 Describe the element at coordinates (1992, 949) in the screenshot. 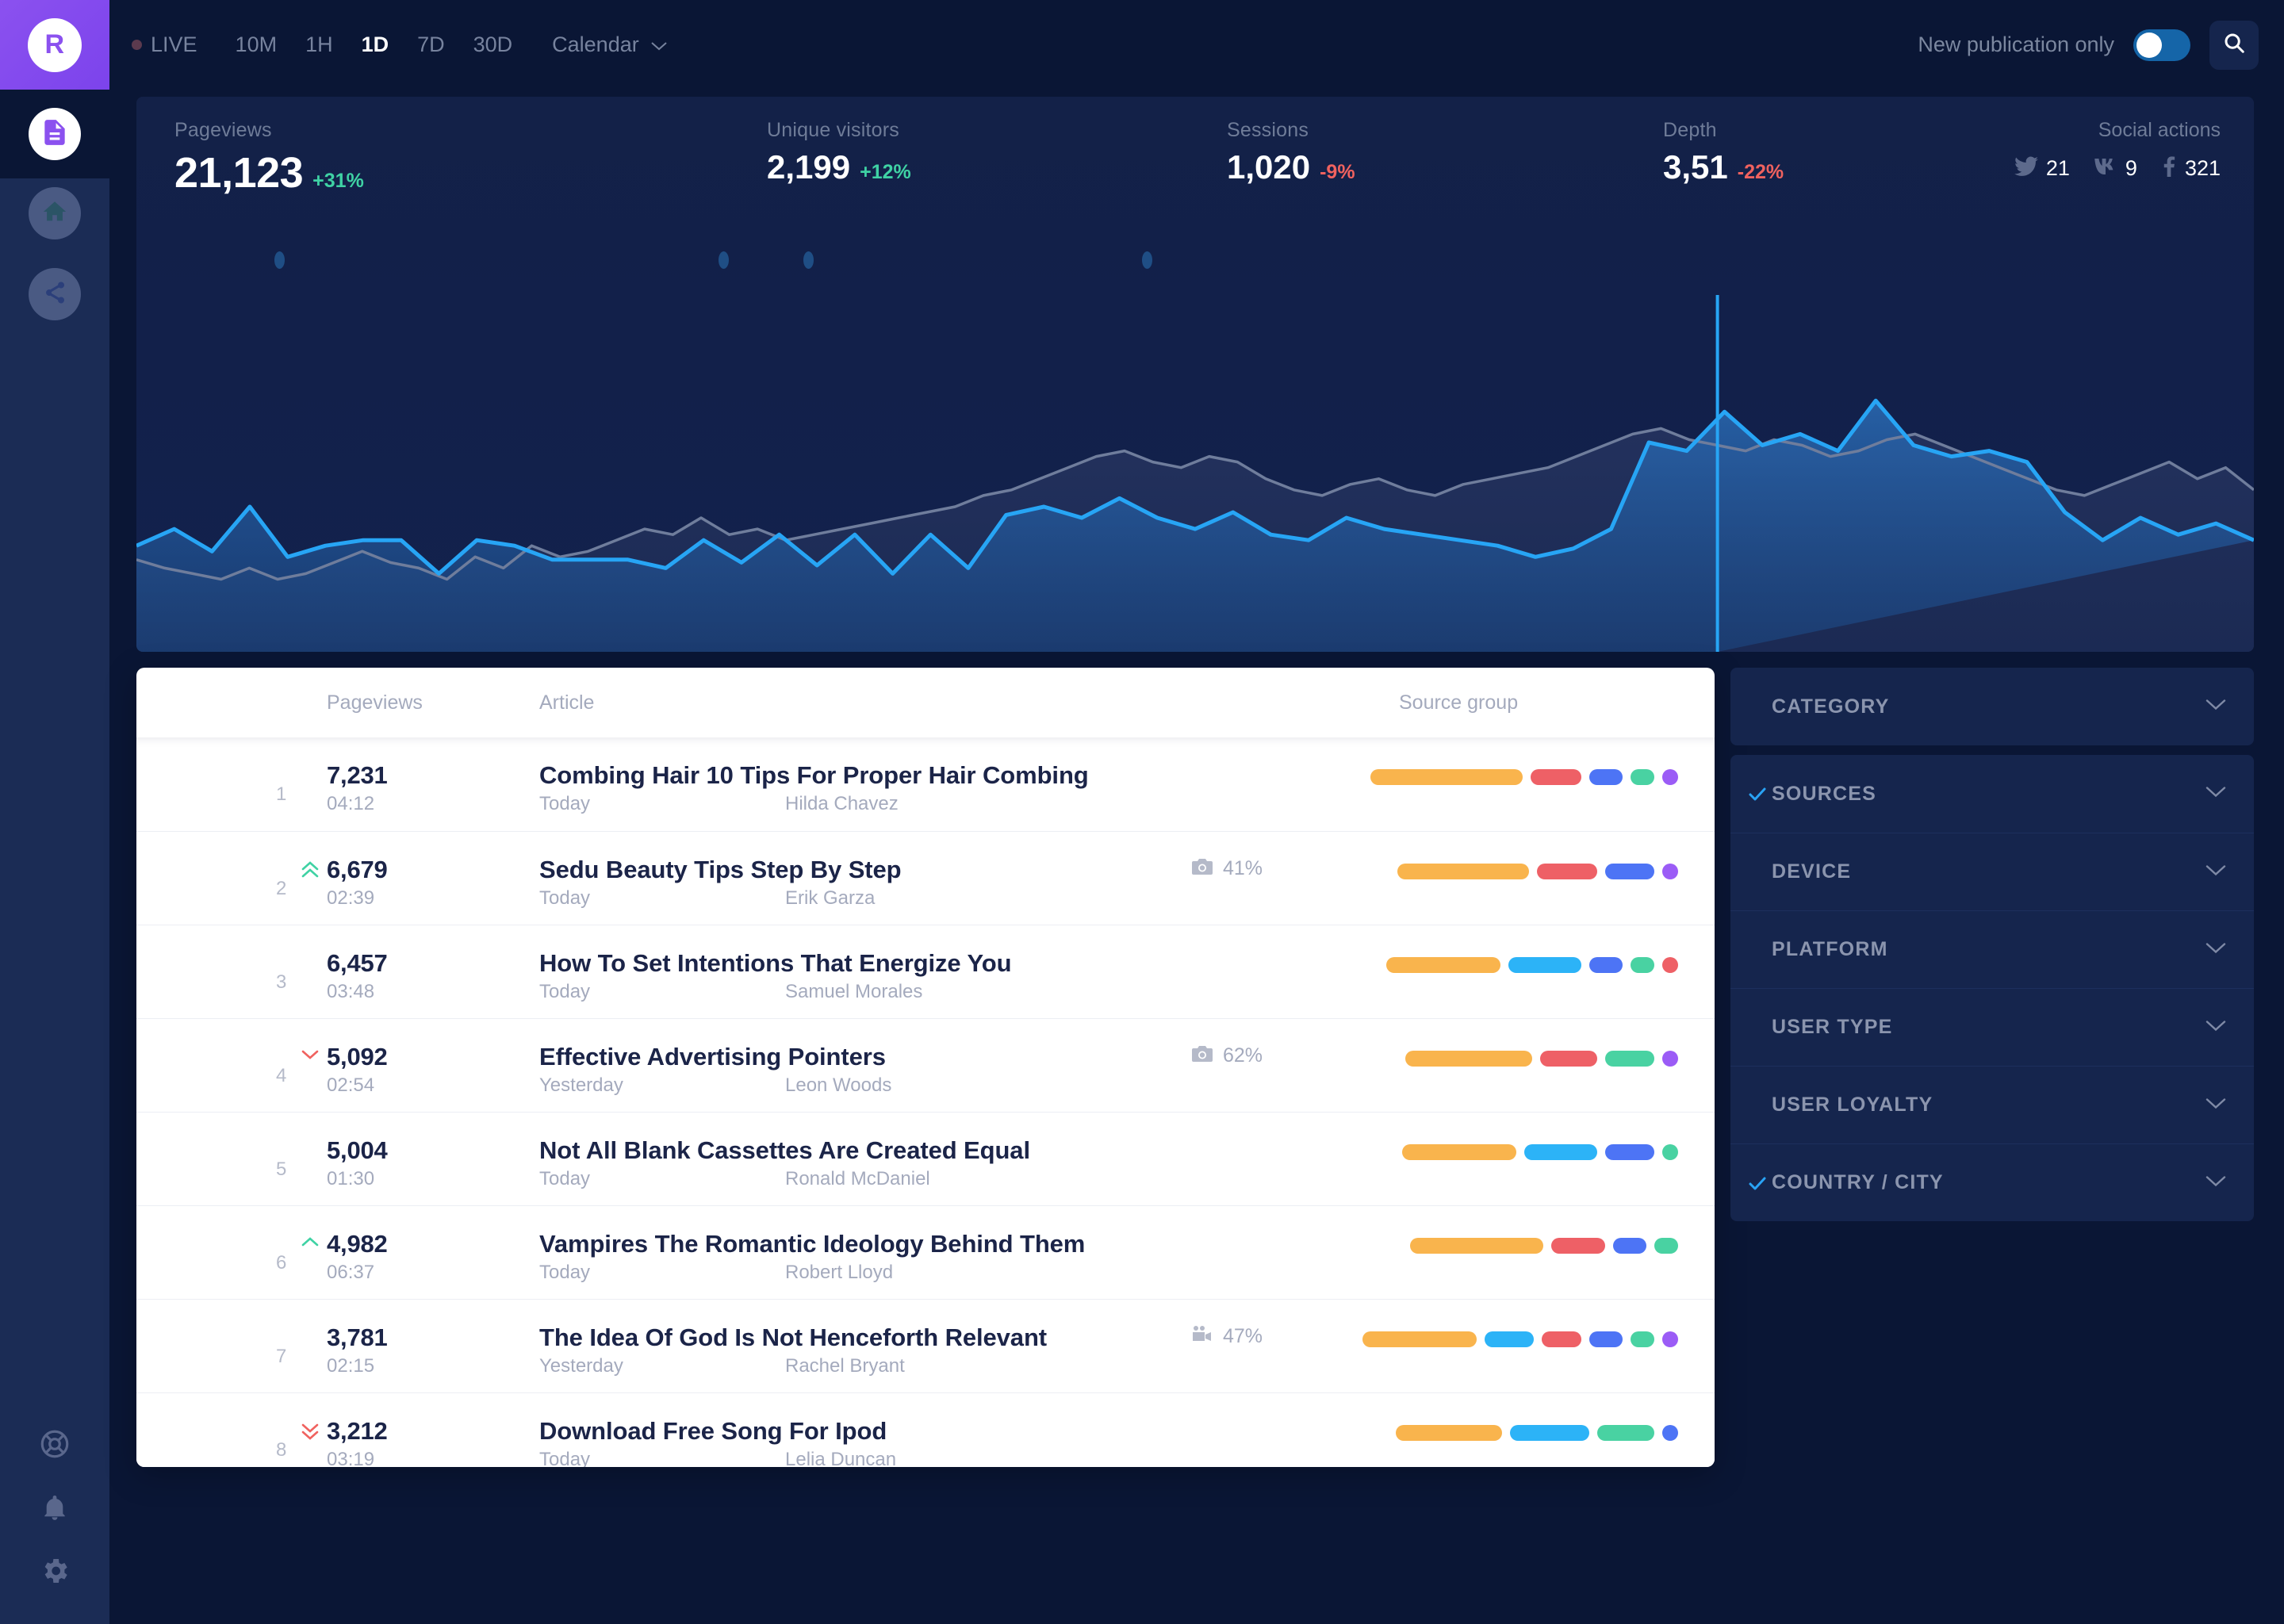

I see `filter-row-platform: PLATFORM` at that location.